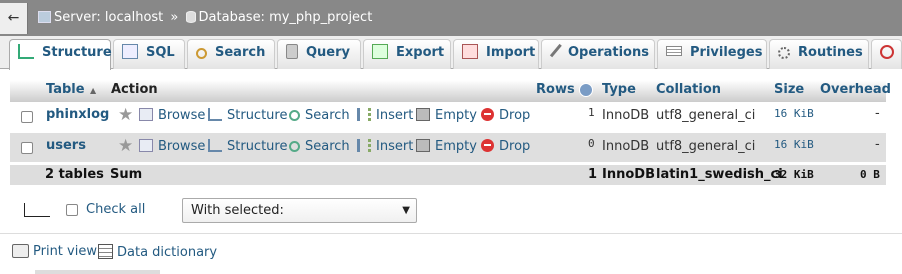 The width and height of the screenshot is (902, 274). I want to click on wrench-icon, so click(557, 51).